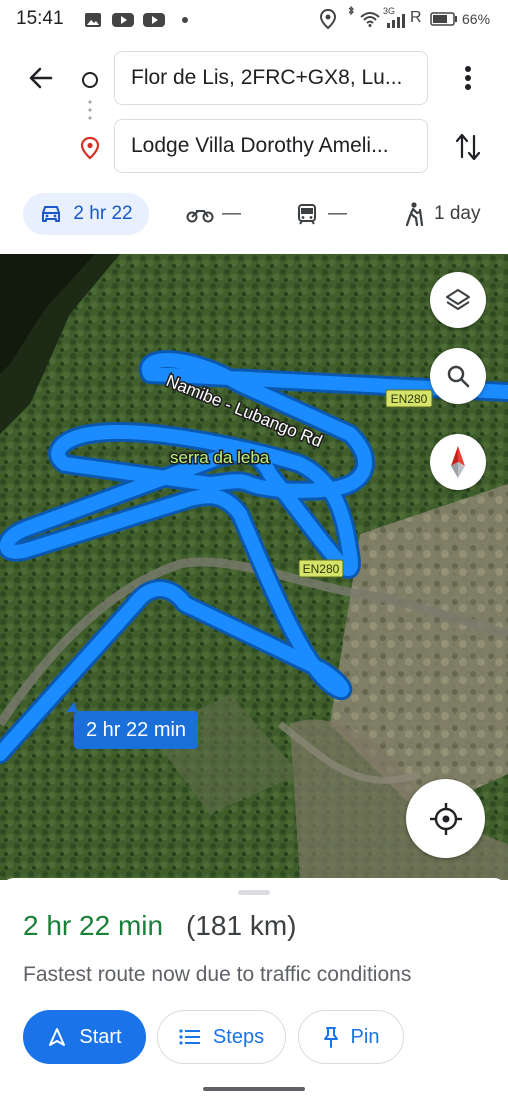  I want to click on car-icon, so click(51, 214).